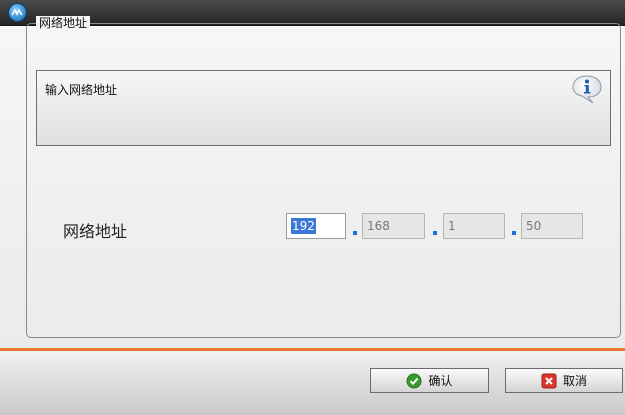  I want to click on close-icon, so click(549, 380).